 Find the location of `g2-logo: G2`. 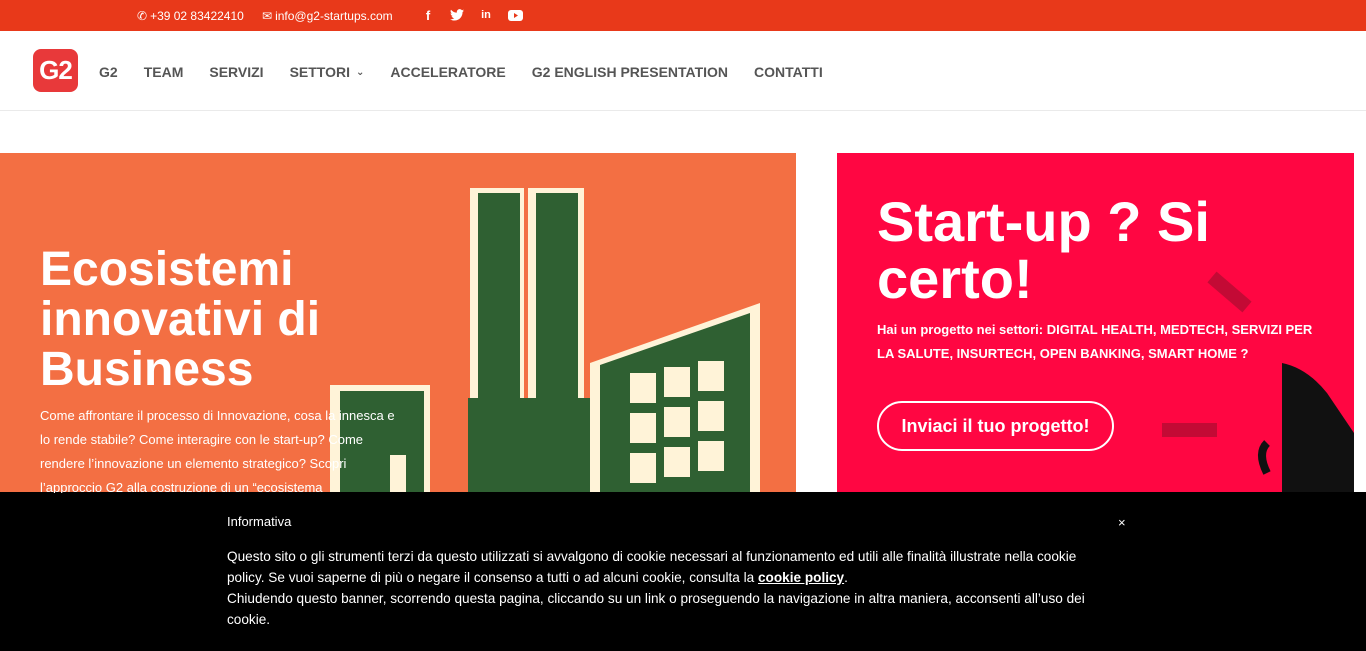

g2-logo: G2 is located at coordinates (55, 70).